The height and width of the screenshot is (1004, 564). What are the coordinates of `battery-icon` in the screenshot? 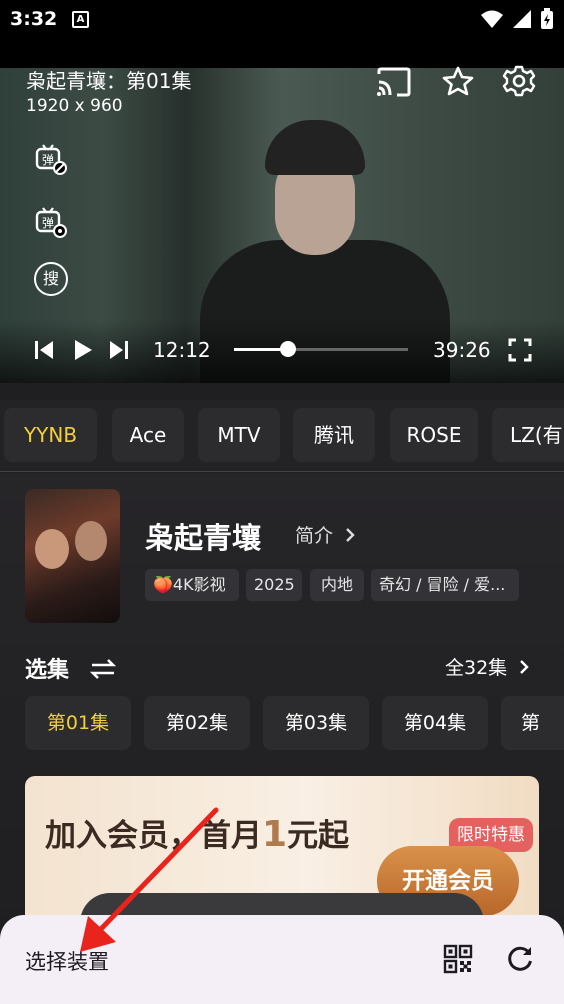 It's located at (547, 18).